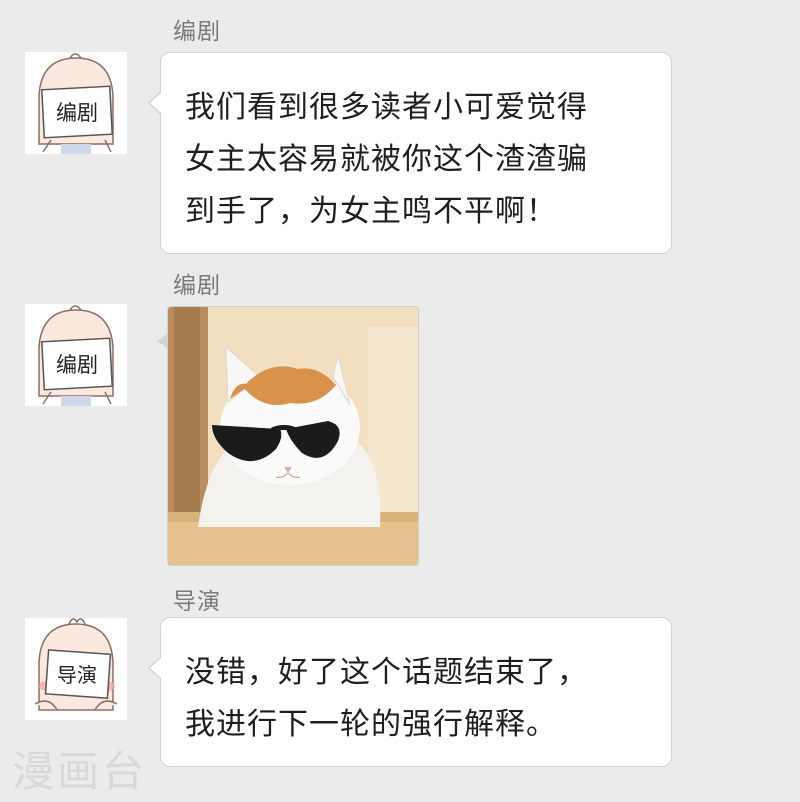 The height and width of the screenshot is (802, 800). I want to click on cat-sunglasses-image, so click(293, 436).